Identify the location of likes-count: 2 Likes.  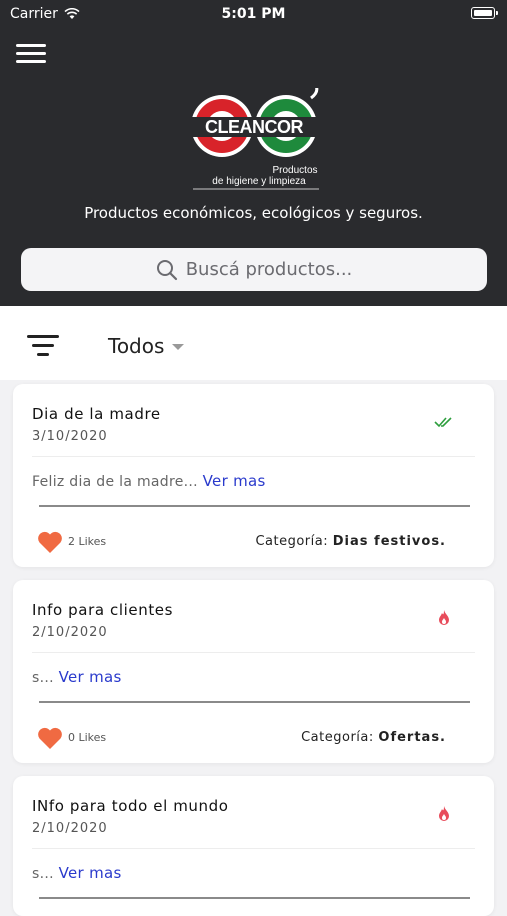
(87, 541).